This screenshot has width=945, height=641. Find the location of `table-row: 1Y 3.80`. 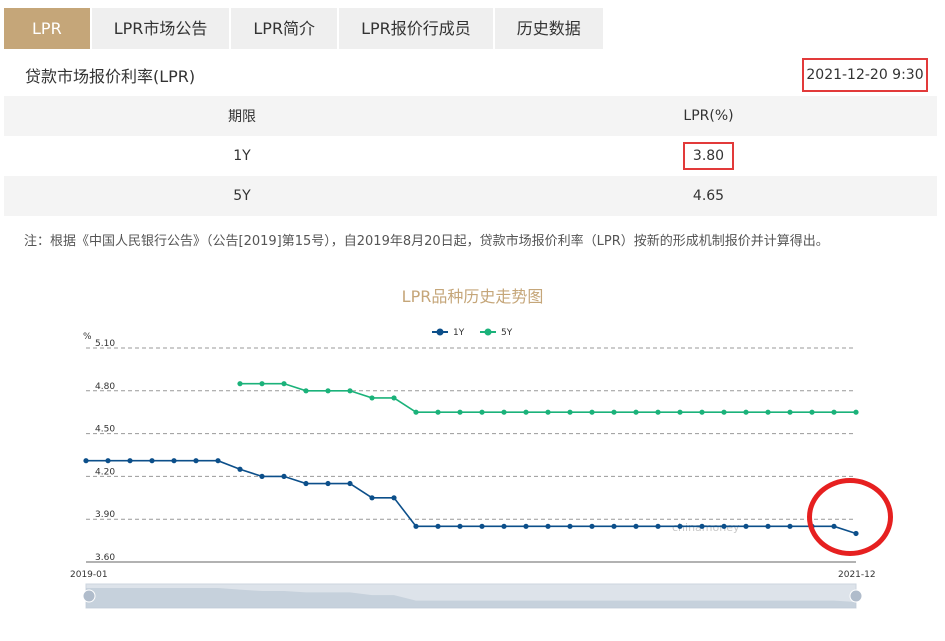

table-row: 1Y 3.80 is located at coordinates (470, 156).